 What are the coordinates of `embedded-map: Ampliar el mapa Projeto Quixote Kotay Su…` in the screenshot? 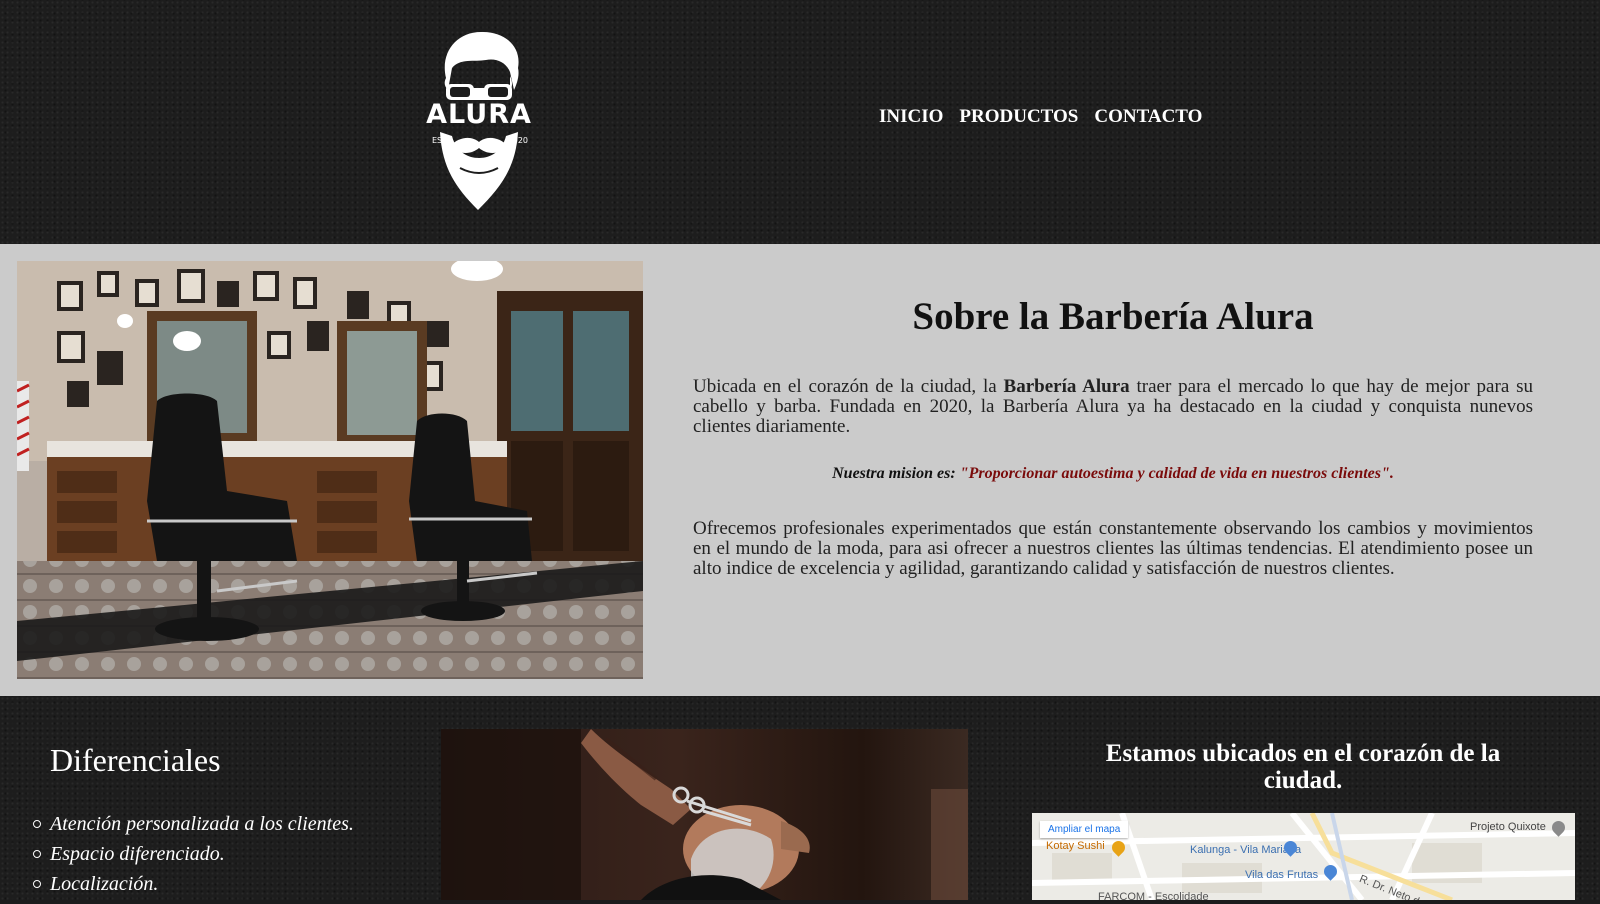 It's located at (1303, 856).